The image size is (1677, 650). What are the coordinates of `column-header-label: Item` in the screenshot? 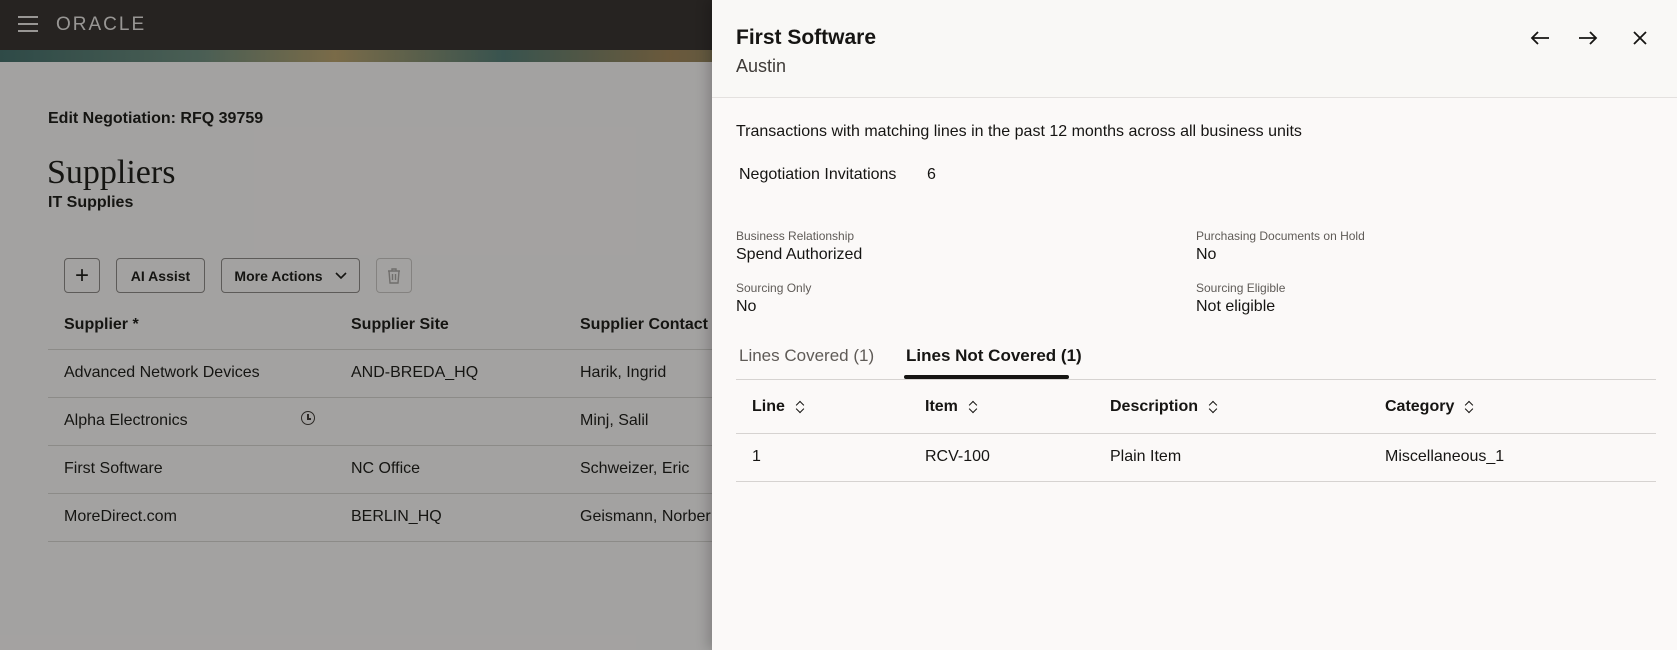 It's located at (941, 406).